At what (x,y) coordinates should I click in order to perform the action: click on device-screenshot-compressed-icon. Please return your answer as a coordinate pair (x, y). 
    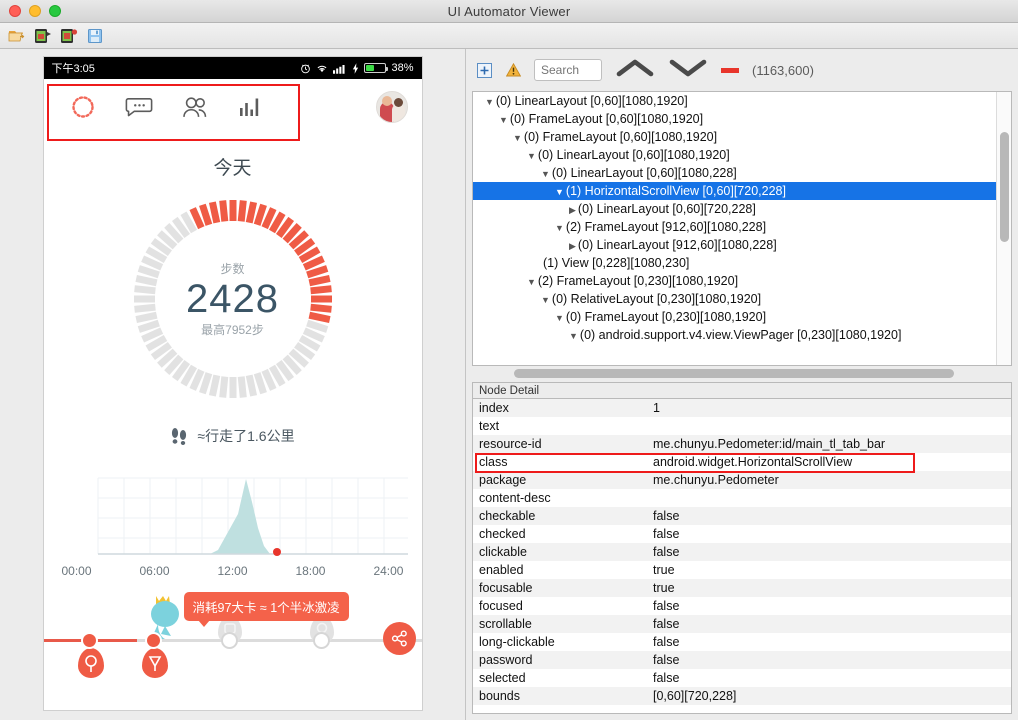
    Looking at the image, I should click on (68, 36).